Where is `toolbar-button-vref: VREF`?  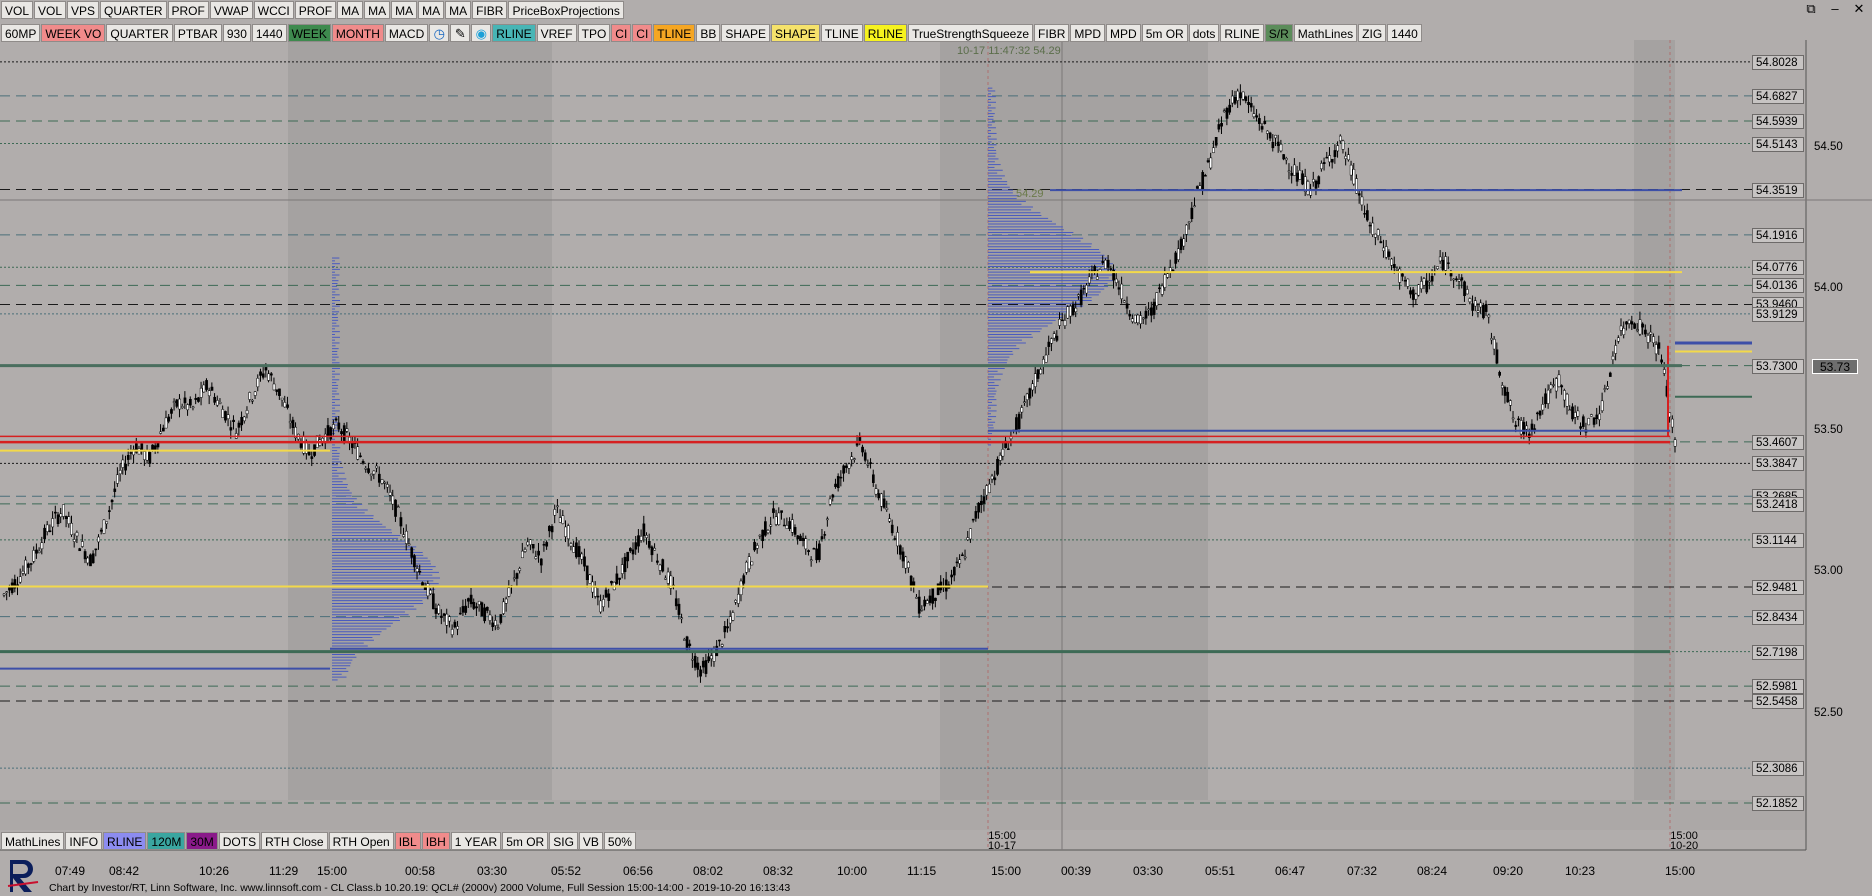
toolbar-button-vref: VREF is located at coordinates (556, 32).